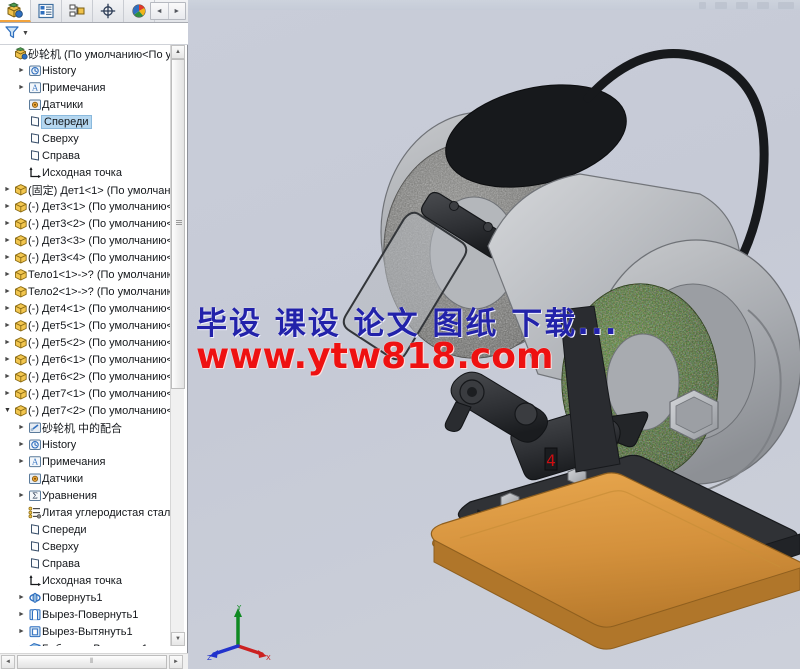 The image size is (800, 669). Describe the element at coordinates (176, 662) in the screenshot. I see `scroll-right-button: ►` at that location.